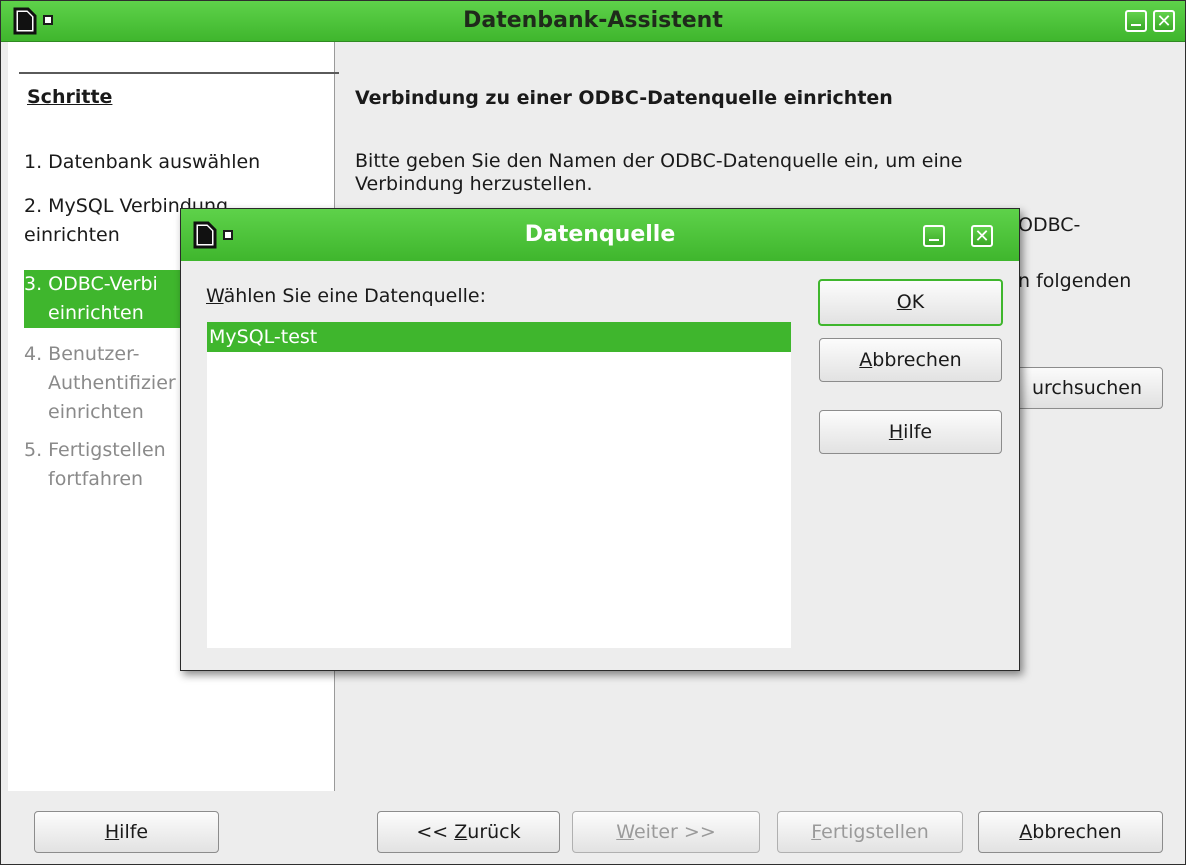 The height and width of the screenshot is (865, 1186). What do you see at coordinates (435, 832) in the screenshot?
I see `back-prefix: <<` at bounding box center [435, 832].